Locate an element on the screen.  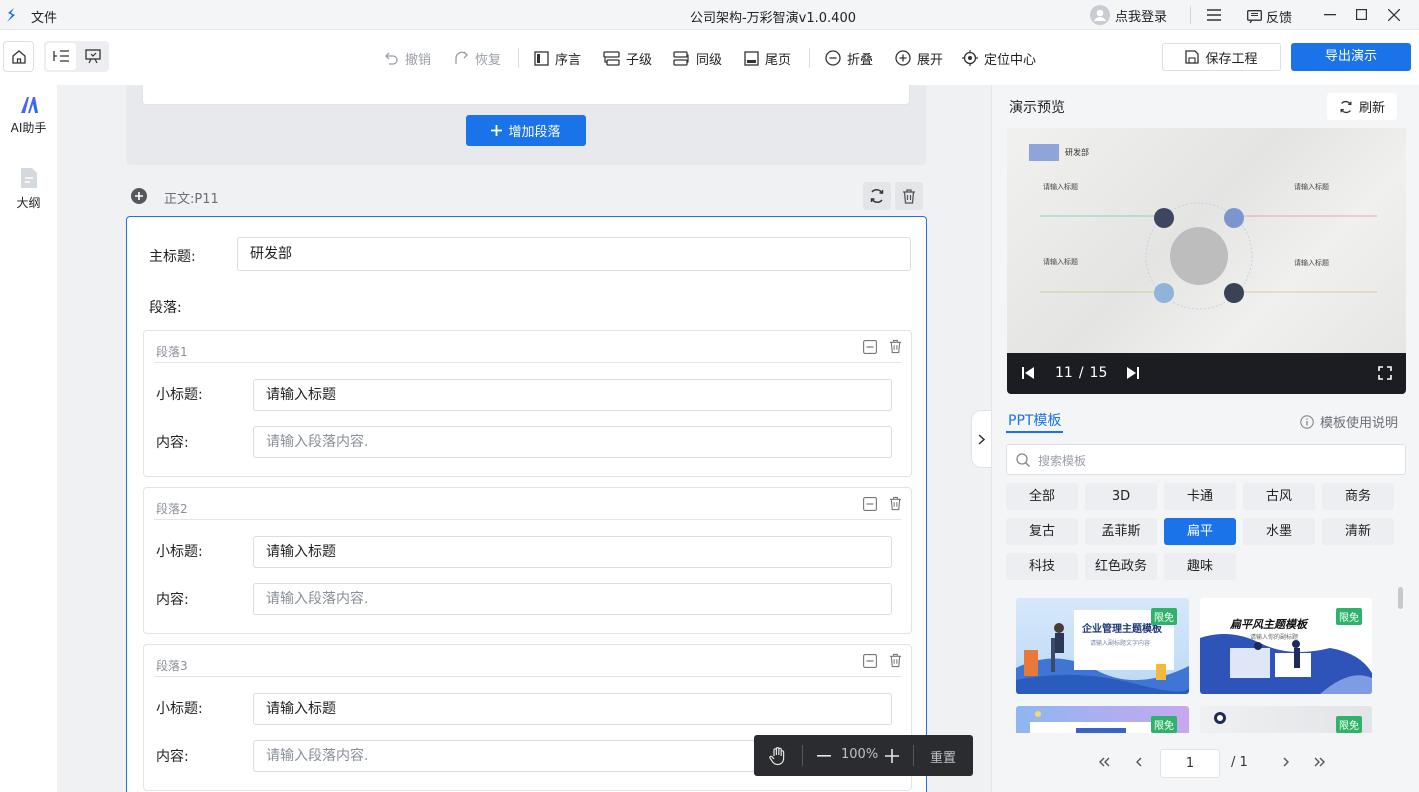
hand-tool-icon is located at coordinates (778, 756).